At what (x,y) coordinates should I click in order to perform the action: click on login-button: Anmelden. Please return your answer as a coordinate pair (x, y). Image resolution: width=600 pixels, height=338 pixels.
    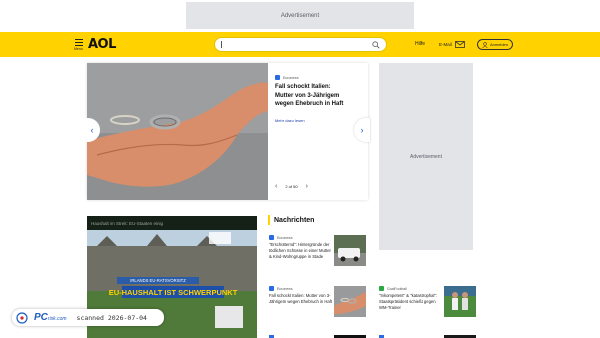
    Looking at the image, I should click on (495, 44).